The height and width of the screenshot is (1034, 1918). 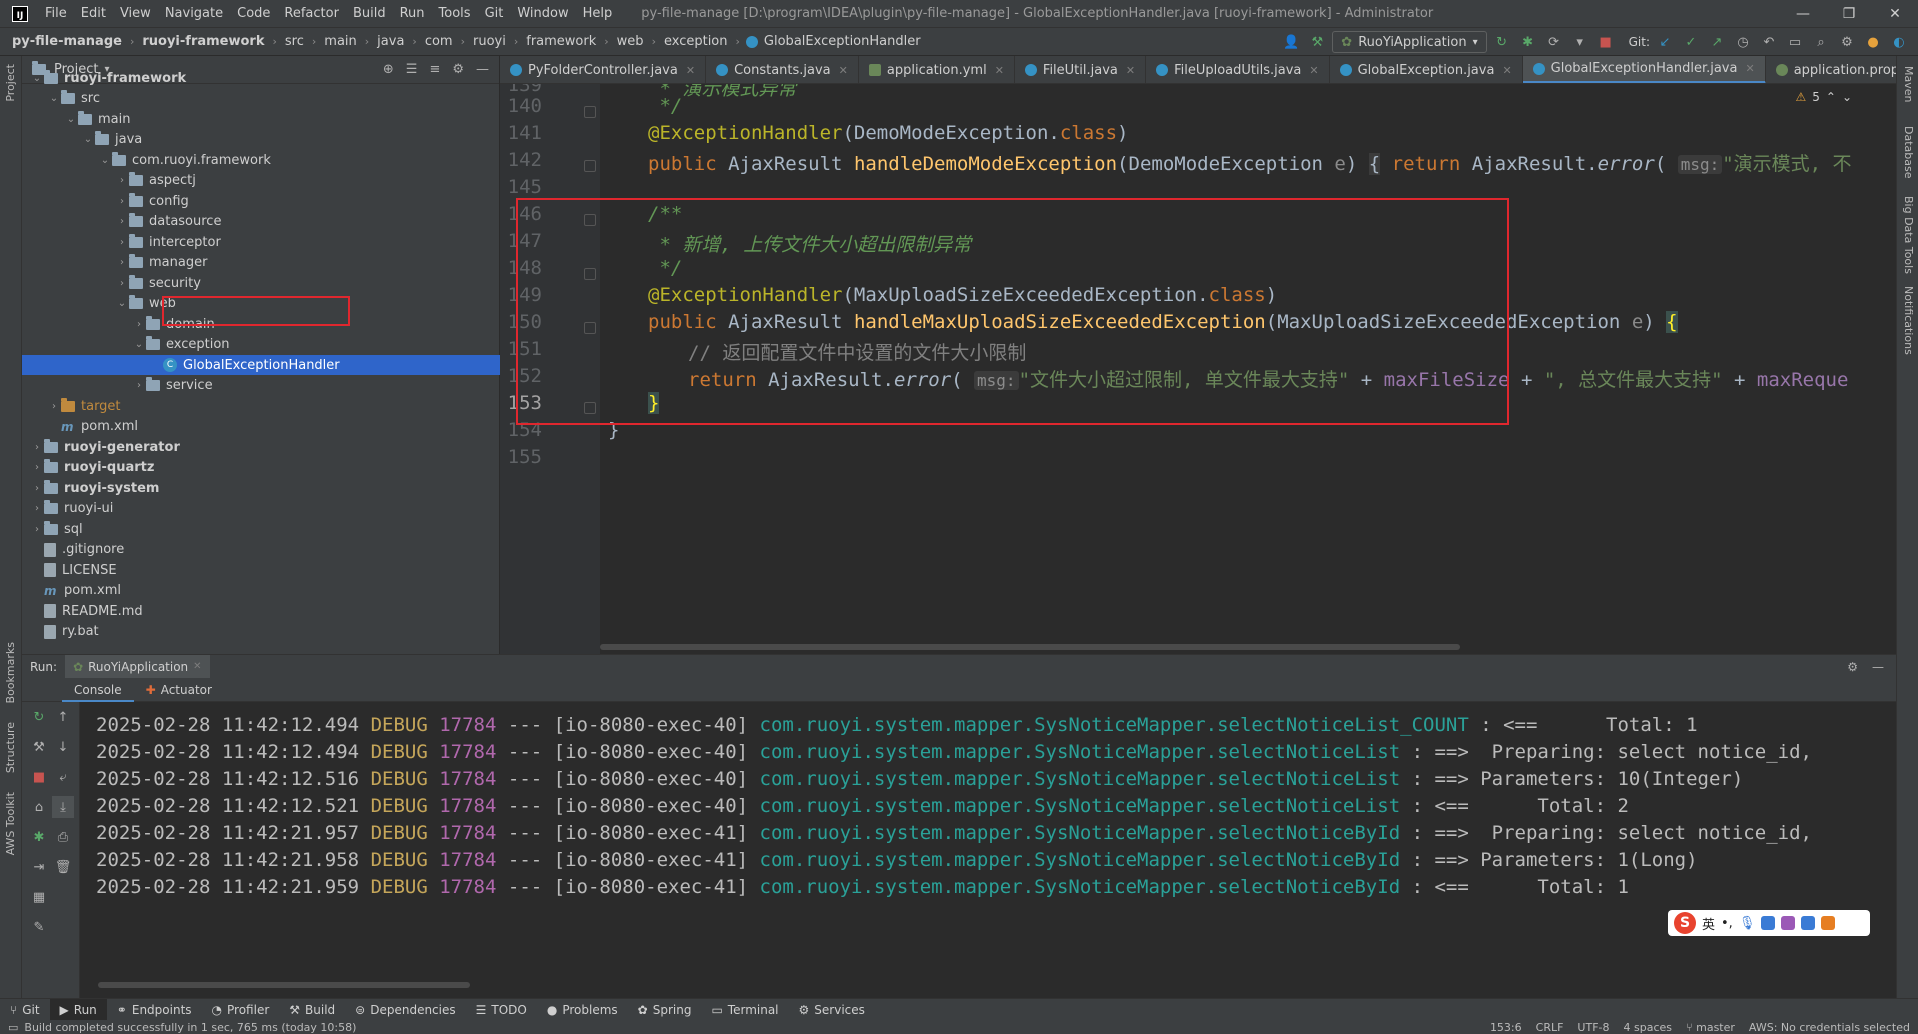 I want to click on tree-item: ⌄ com.ruoyi.framework, so click(x=261, y=160).